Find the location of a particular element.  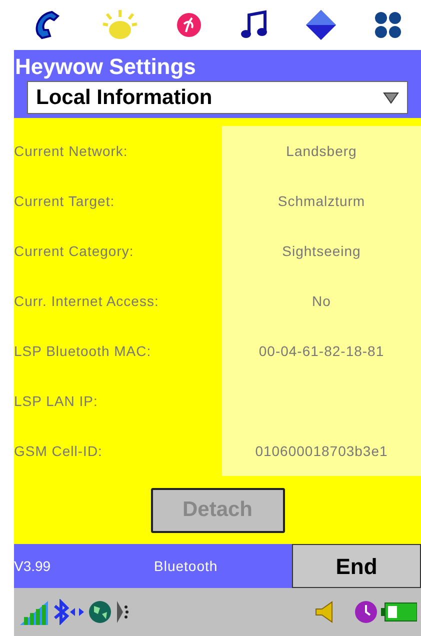

field-label: LSP LAN IP: is located at coordinates (56, 401).